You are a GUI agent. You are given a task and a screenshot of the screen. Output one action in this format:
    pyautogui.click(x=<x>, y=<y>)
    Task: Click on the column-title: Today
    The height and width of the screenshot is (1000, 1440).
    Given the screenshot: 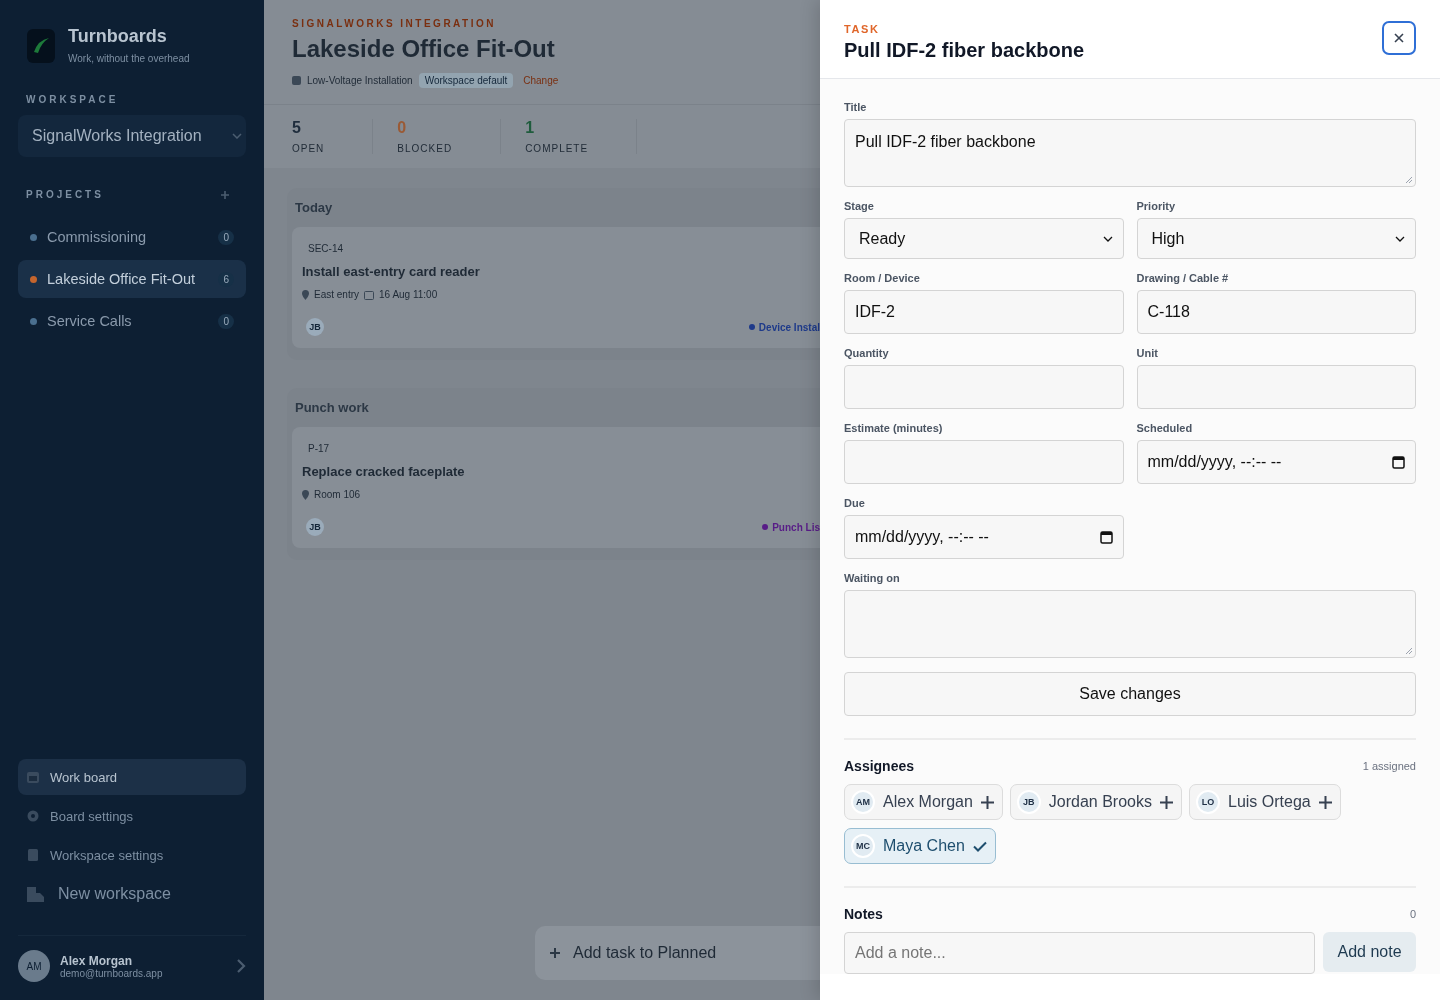 What is the action you would take?
    pyautogui.click(x=314, y=208)
    